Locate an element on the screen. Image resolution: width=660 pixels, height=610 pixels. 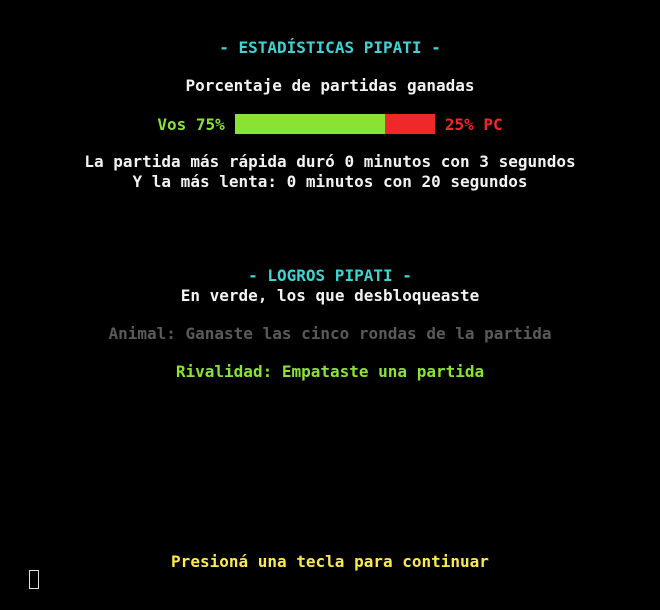
continue-prompt: Presioná una tecla para continuar is located at coordinates (330, 561).